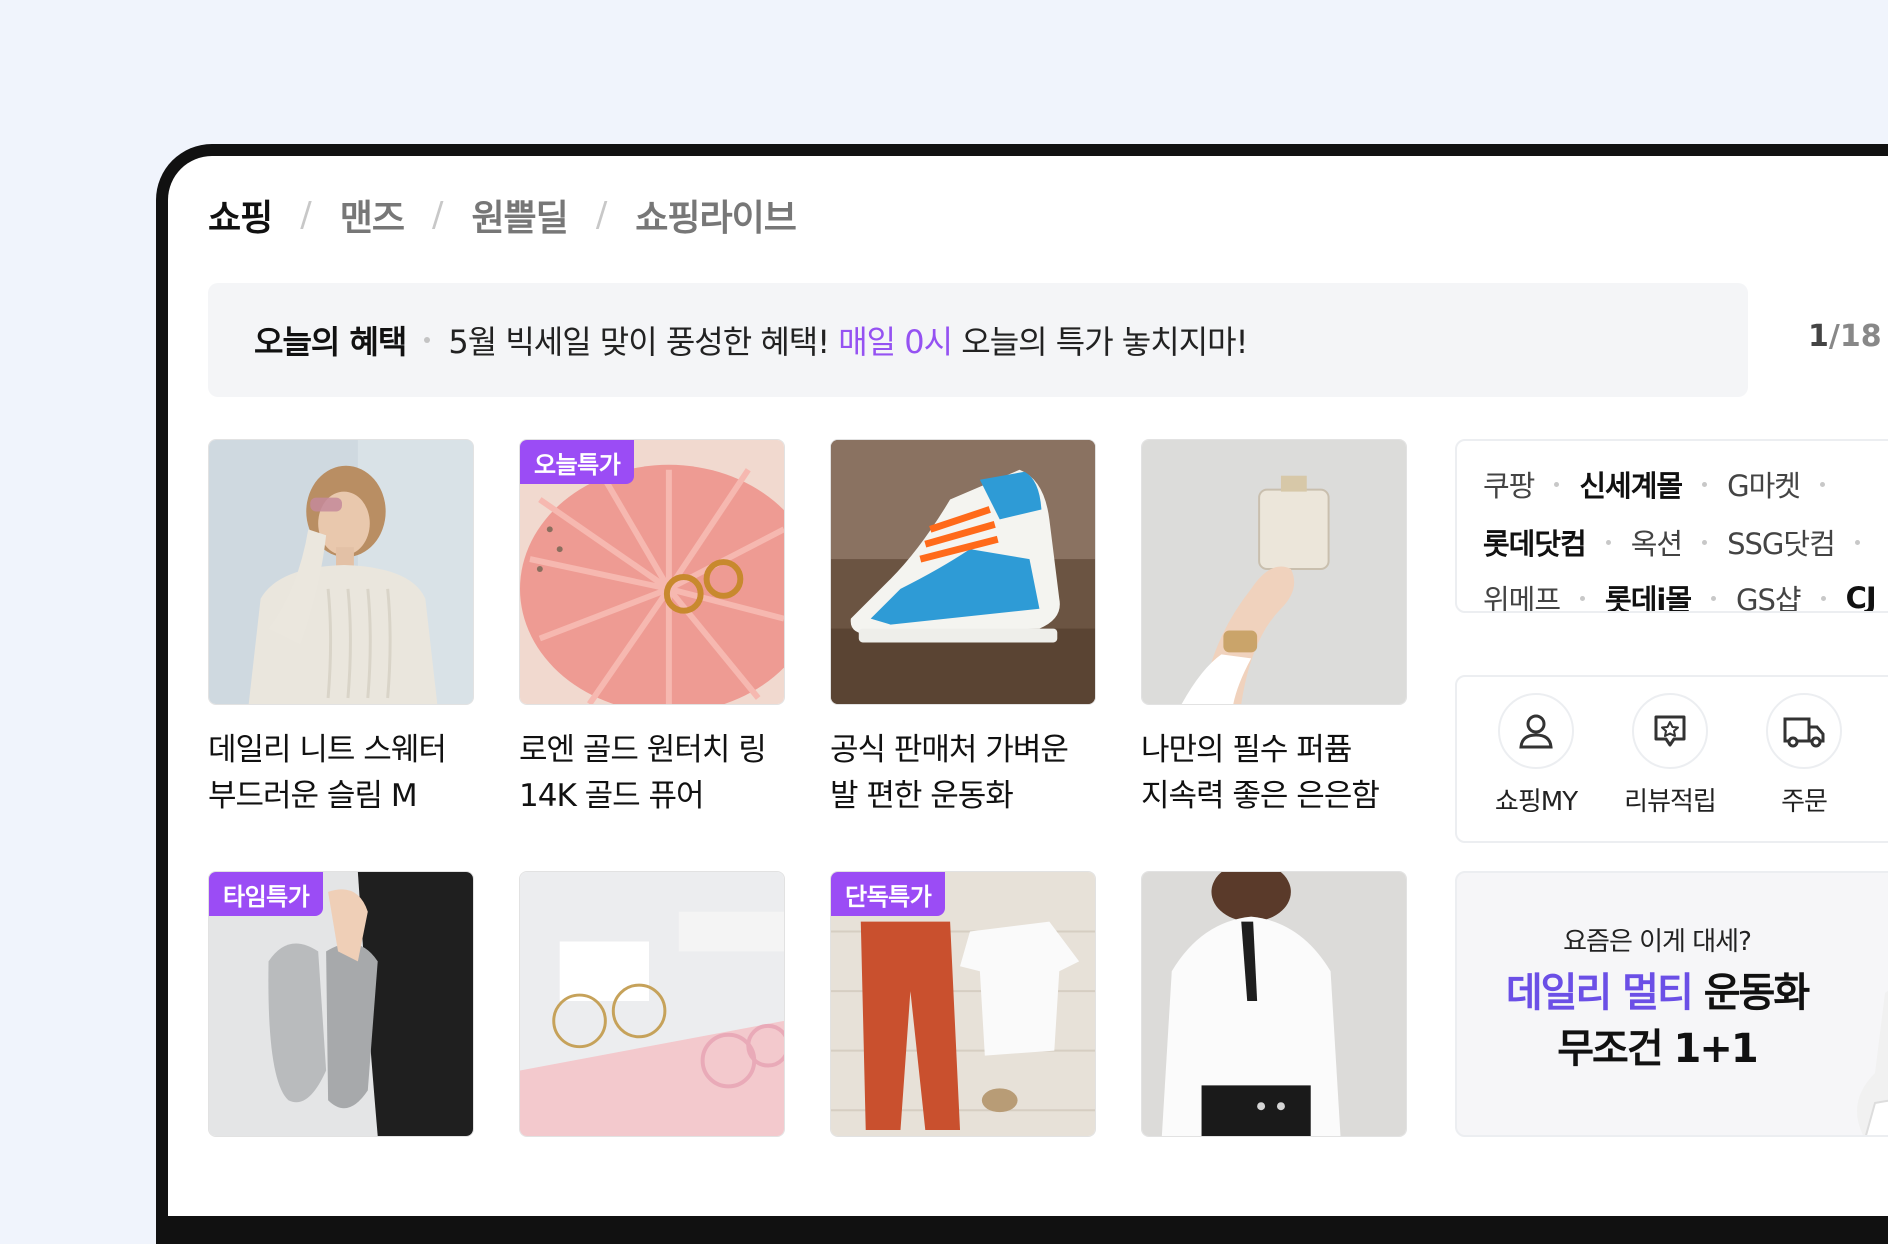 This screenshot has height=1244, width=1888. I want to click on product-image-perfume, so click(1274, 572).